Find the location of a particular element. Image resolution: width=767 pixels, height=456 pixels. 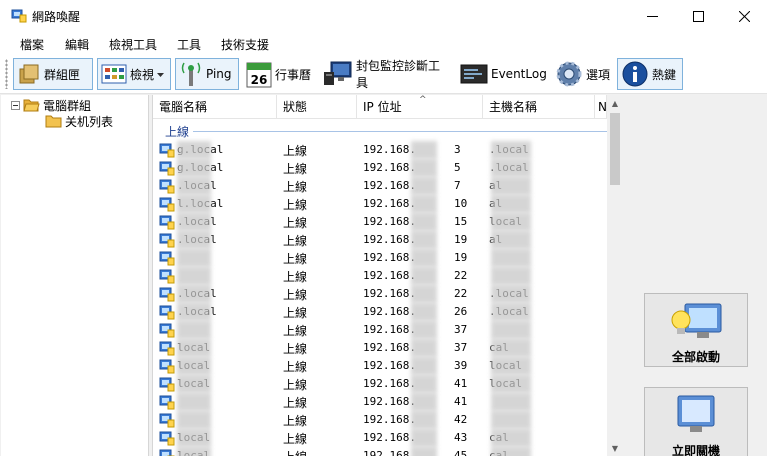

view-button: 檢視 is located at coordinates (134, 74).